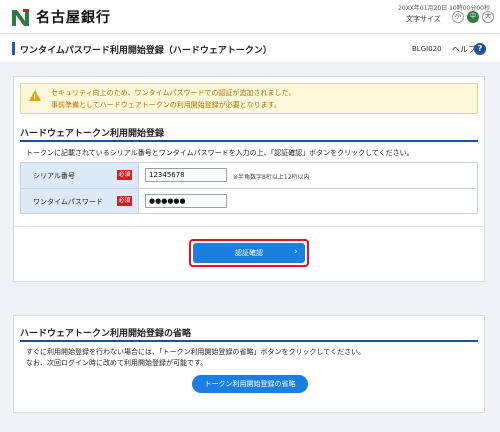  What do you see at coordinates (464, 49) in the screenshot?
I see `help-link: ヘルプ` at bounding box center [464, 49].